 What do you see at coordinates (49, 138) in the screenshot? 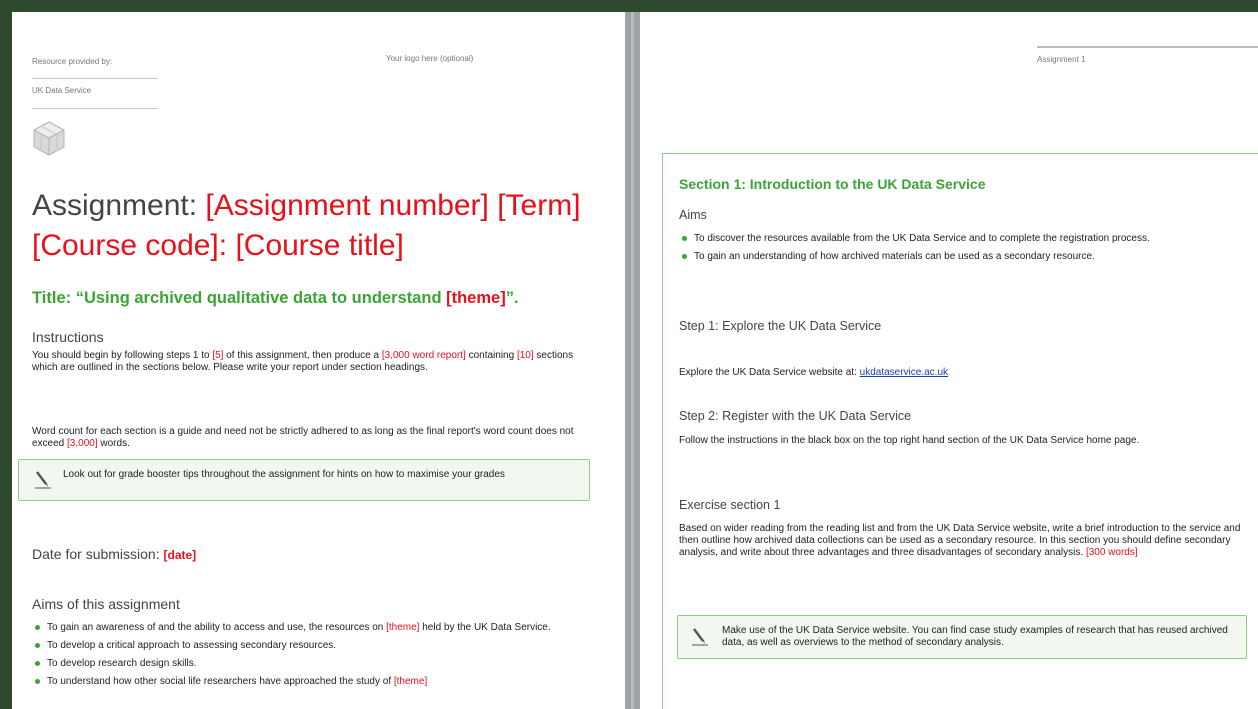
I see `cube-logo-icon` at bounding box center [49, 138].